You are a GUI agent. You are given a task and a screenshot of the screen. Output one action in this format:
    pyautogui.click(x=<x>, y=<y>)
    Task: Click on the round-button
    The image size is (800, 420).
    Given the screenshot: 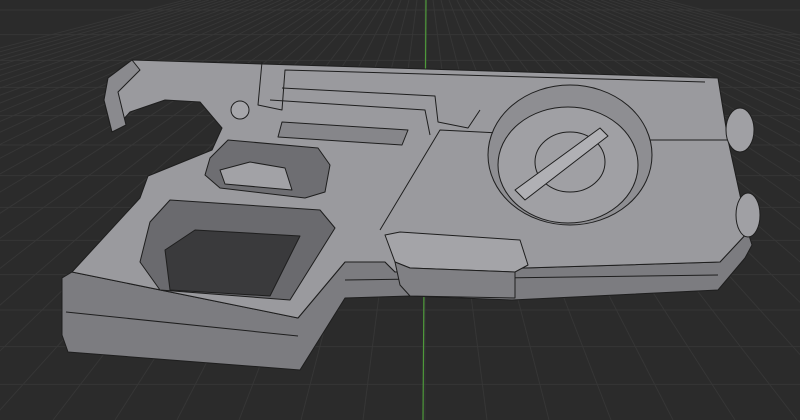 What is the action you would take?
    pyautogui.click(x=240, y=110)
    